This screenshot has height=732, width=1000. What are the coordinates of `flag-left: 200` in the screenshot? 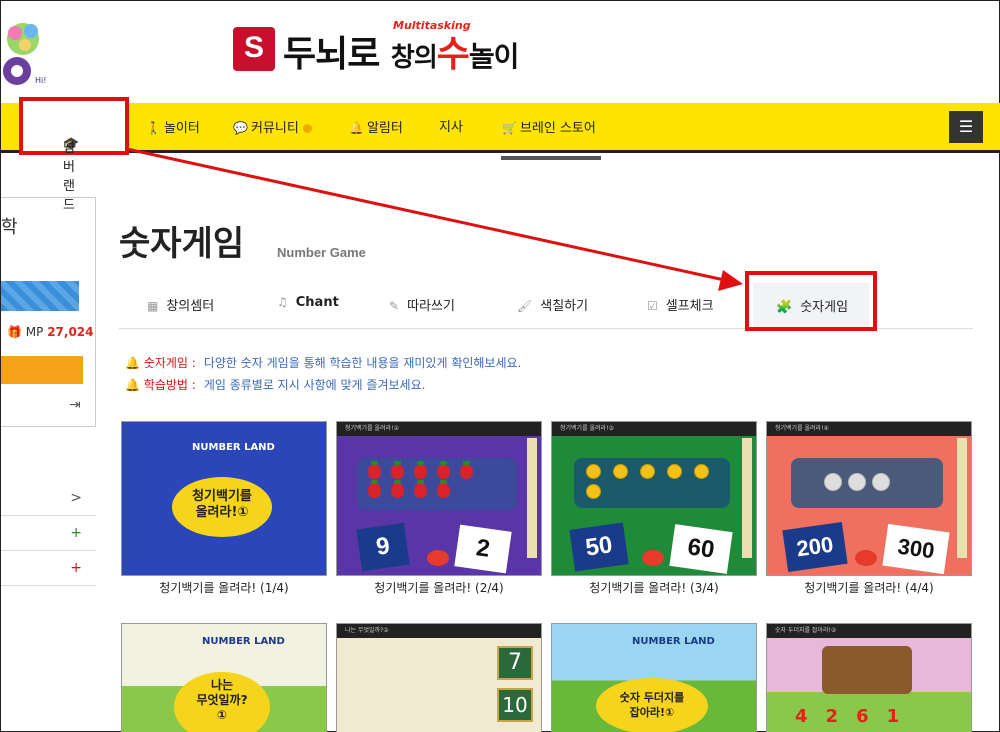 It's located at (815, 547).